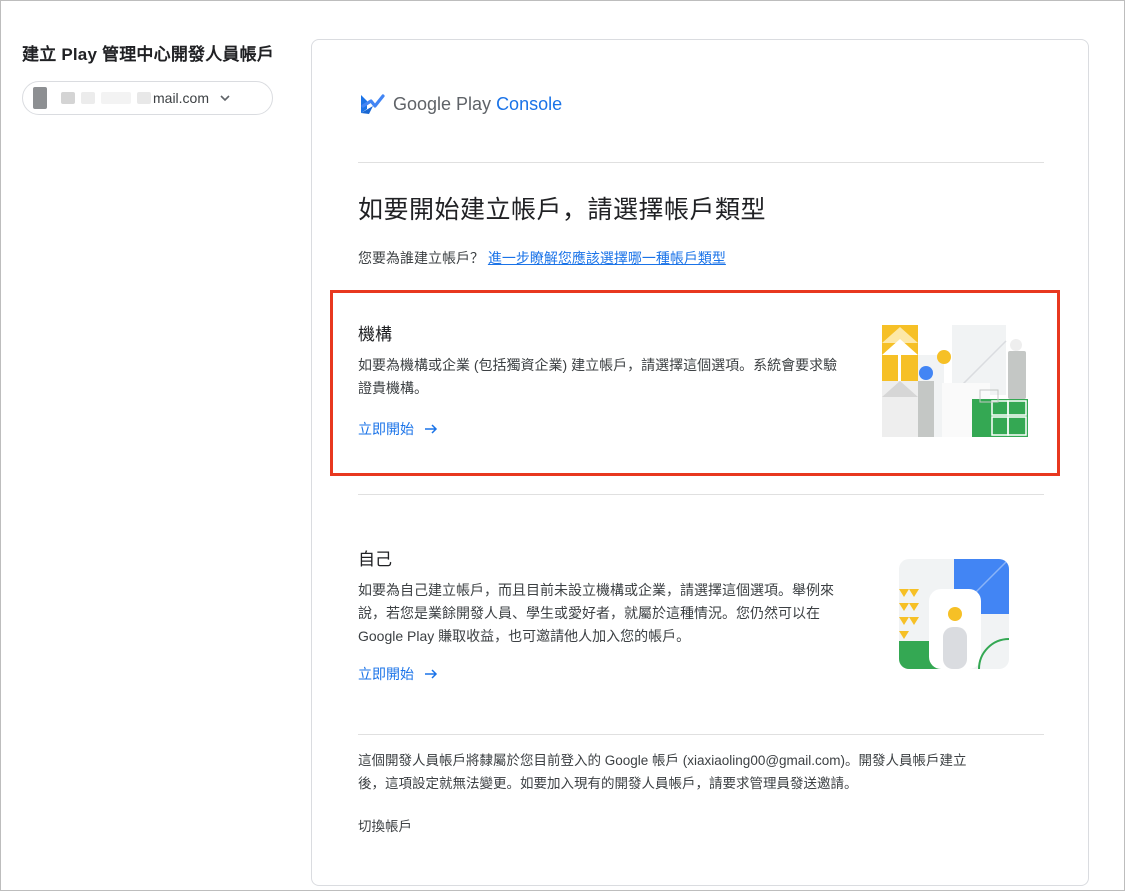 Image resolution: width=1125 pixels, height=891 pixels. What do you see at coordinates (562, 210) in the screenshot?
I see `main-heading: 如要開始建立帳戶，請選擇帳戶類型` at bounding box center [562, 210].